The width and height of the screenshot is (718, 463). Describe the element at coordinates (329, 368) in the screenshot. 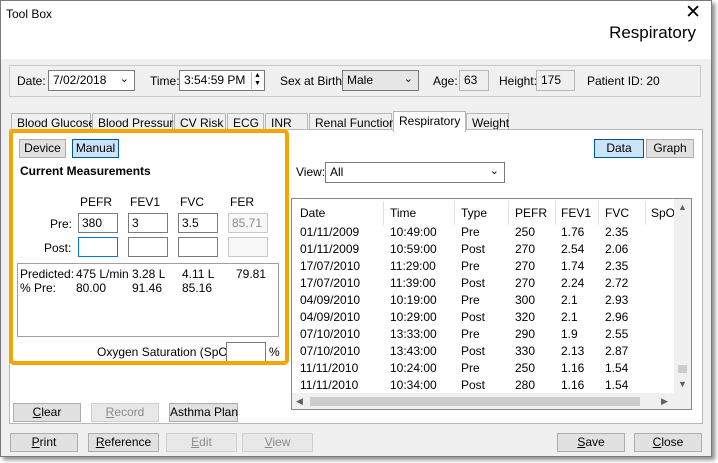

I see `grid-cell: 11/11/2010` at that location.